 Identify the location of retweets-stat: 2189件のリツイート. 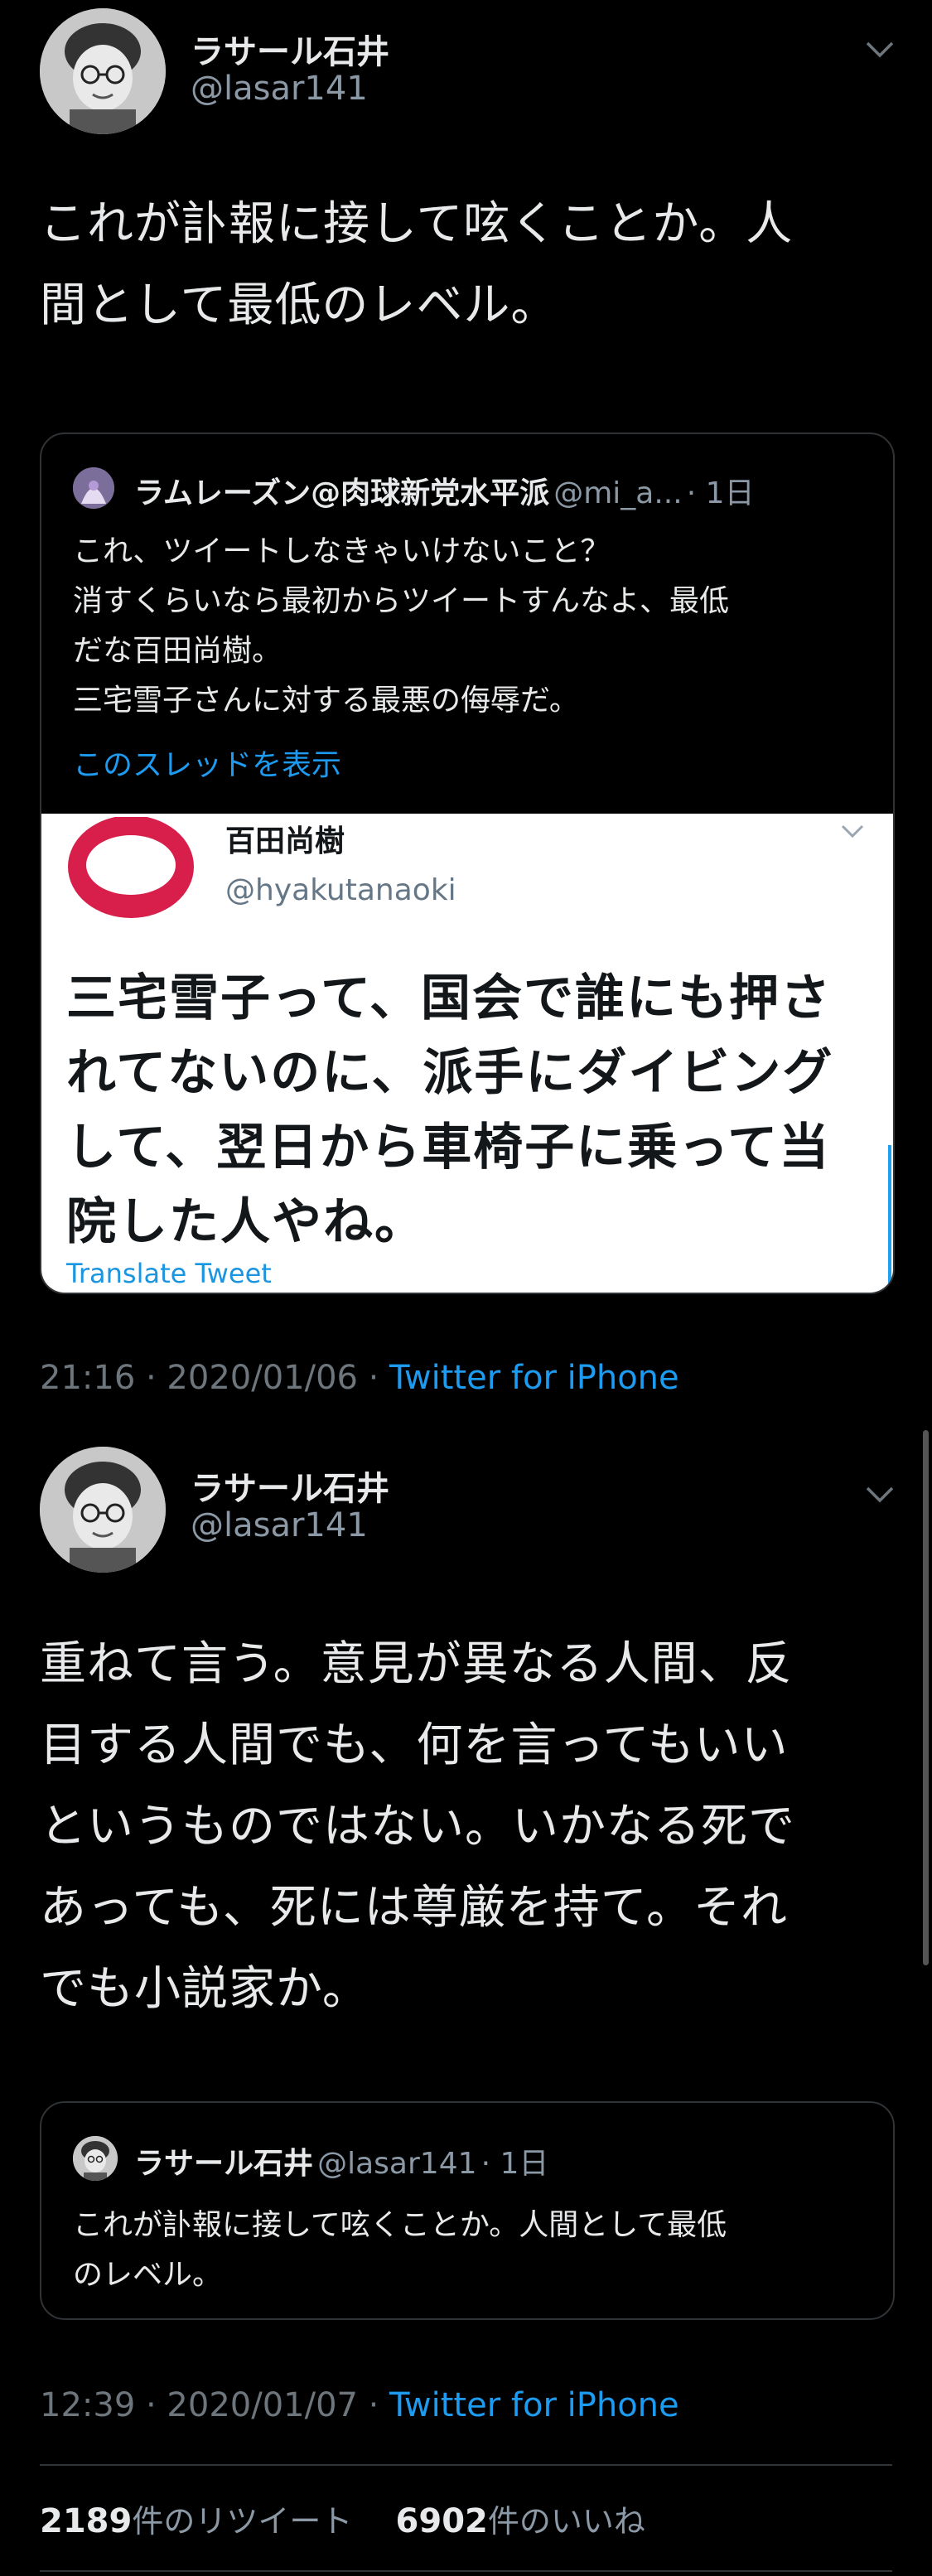
(196, 2521).